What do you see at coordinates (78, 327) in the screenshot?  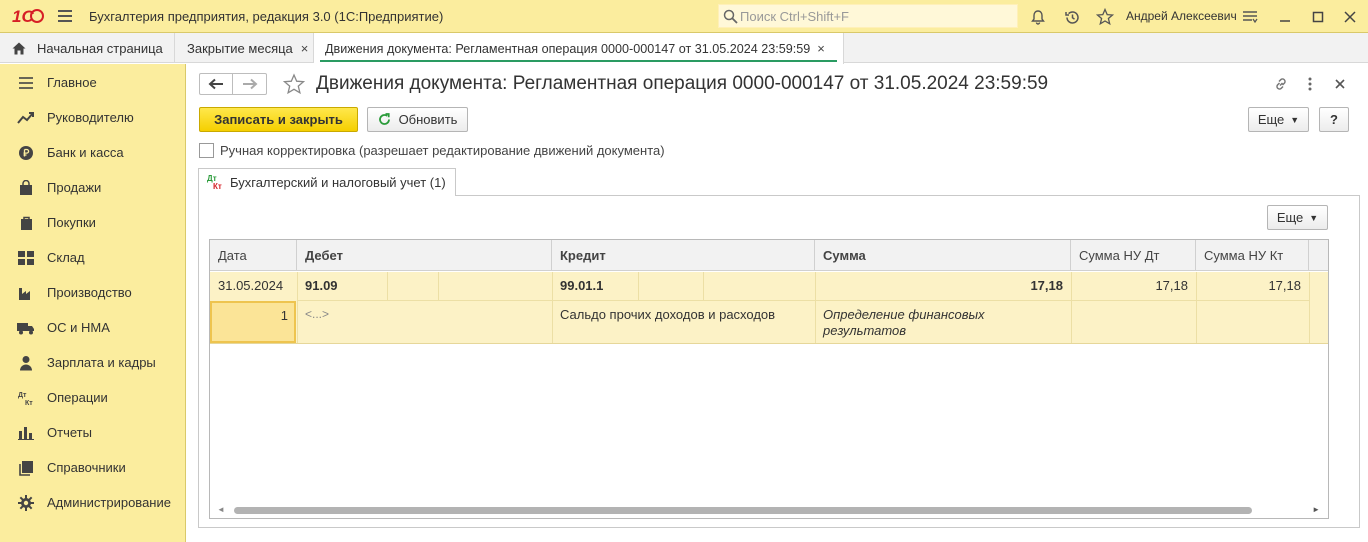 I see `sidebar-item-label: ОС и НМА` at bounding box center [78, 327].